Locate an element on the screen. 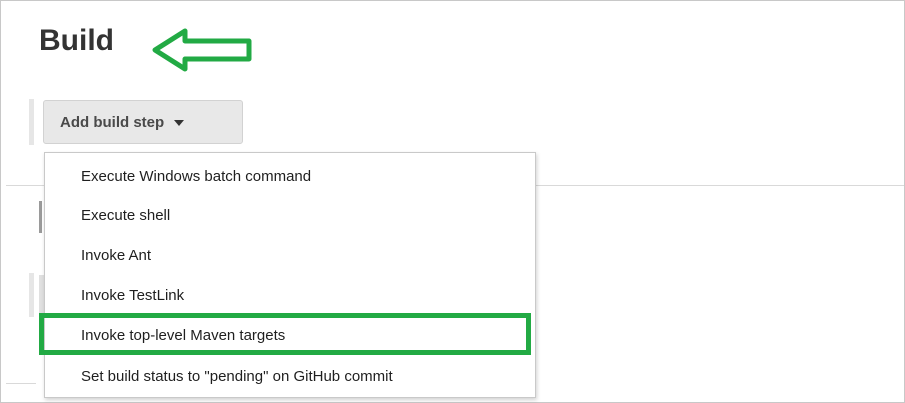 The height and width of the screenshot is (403, 905). menu-item-invoke-maven-targets: Invoke top-level Maven targets is located at coordinates (183, 336).